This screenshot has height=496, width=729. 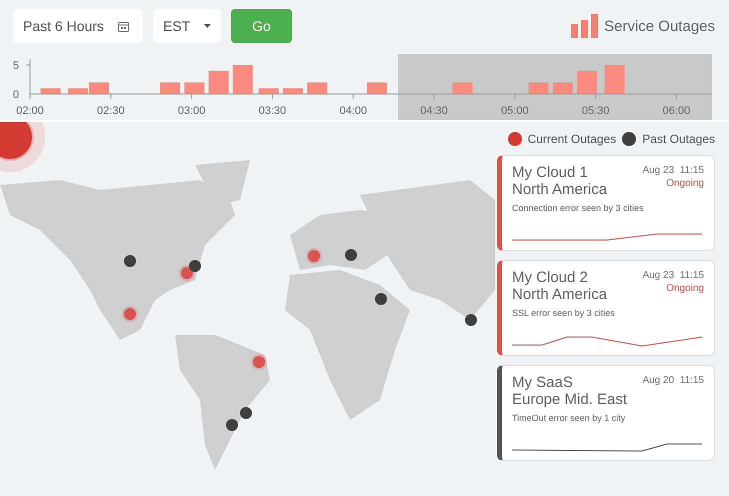 I want to click on axis-label: 04:30, so click(x=434, y=111).